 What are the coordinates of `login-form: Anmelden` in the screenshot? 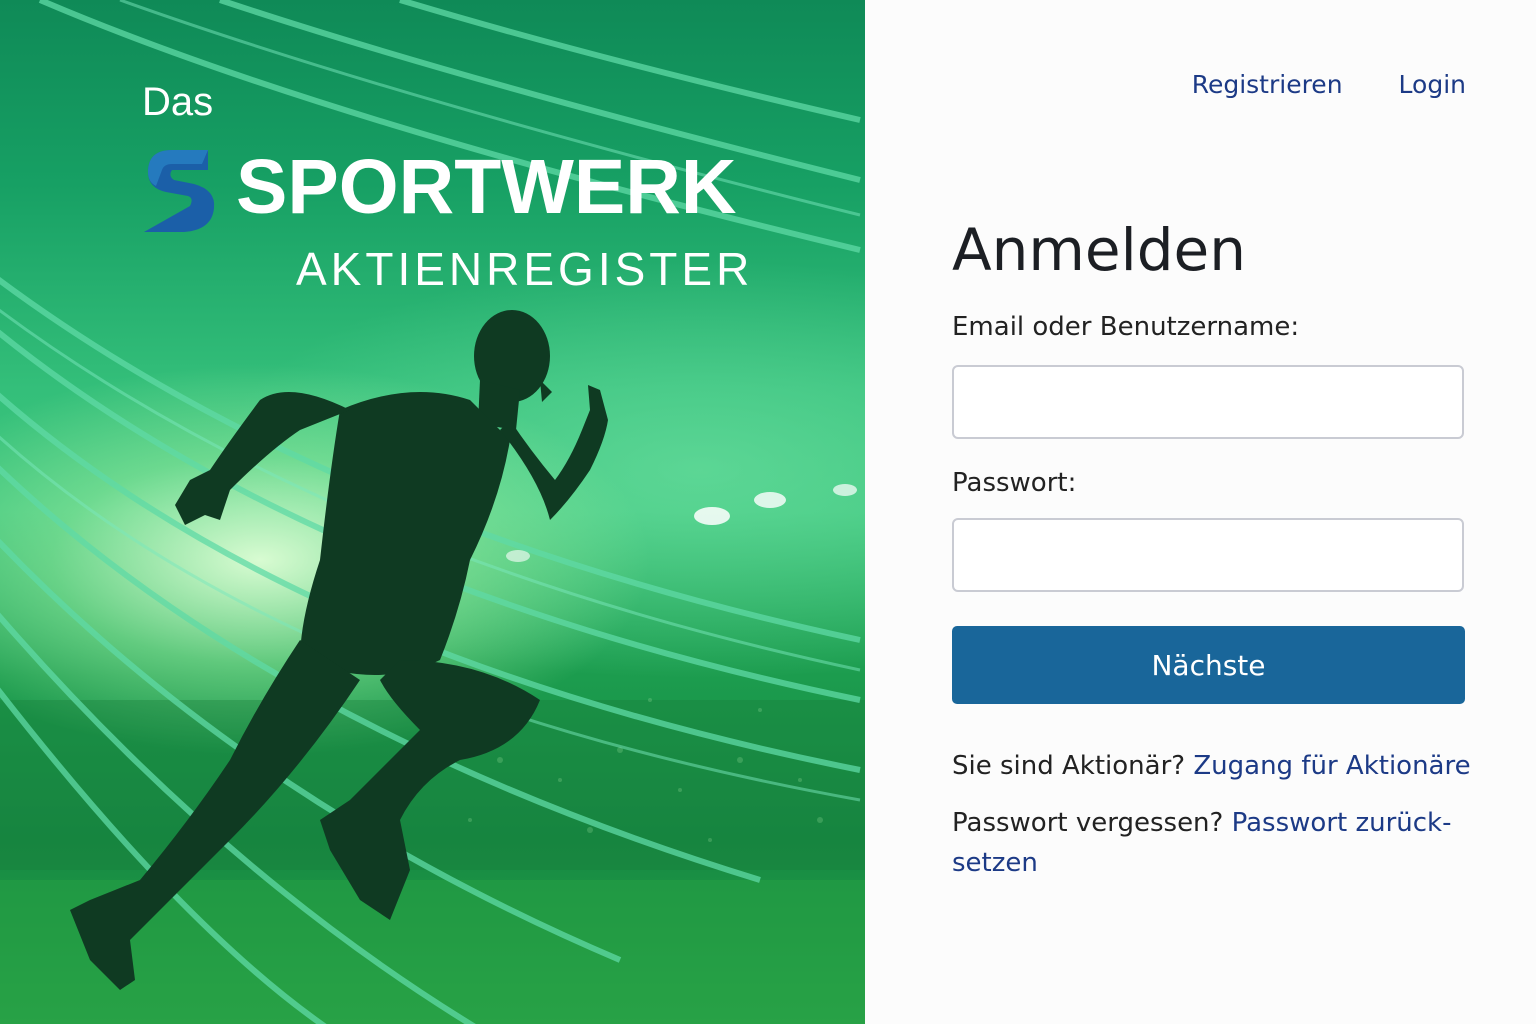 It's located at (1208, 250).